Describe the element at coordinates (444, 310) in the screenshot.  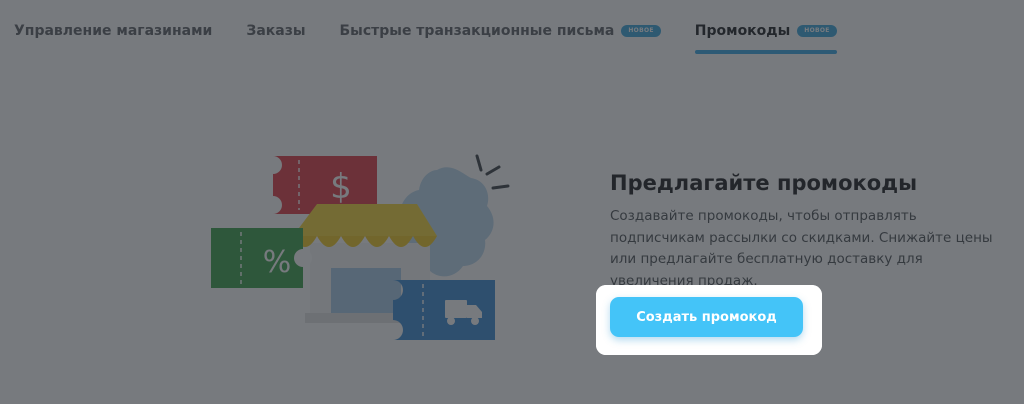
I see `truck-coupon-icon` at that location.